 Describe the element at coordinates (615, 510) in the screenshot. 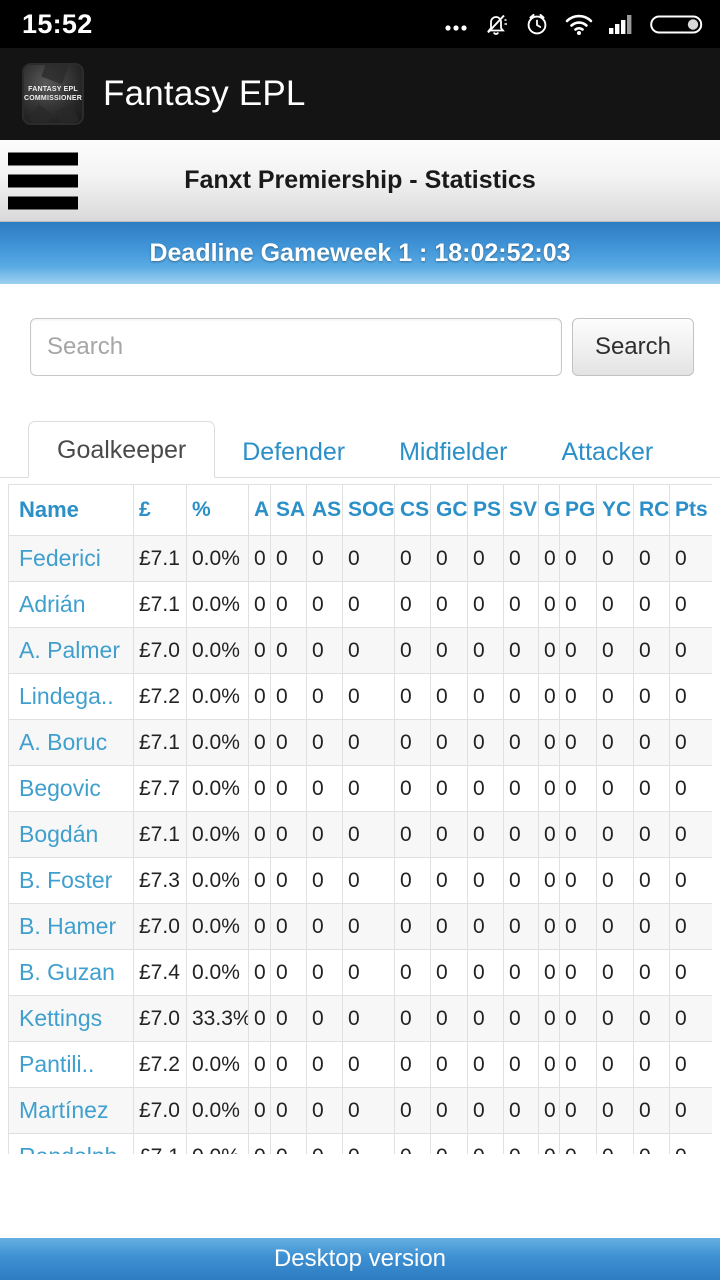

I see `col-header-yc: YC` at that location.